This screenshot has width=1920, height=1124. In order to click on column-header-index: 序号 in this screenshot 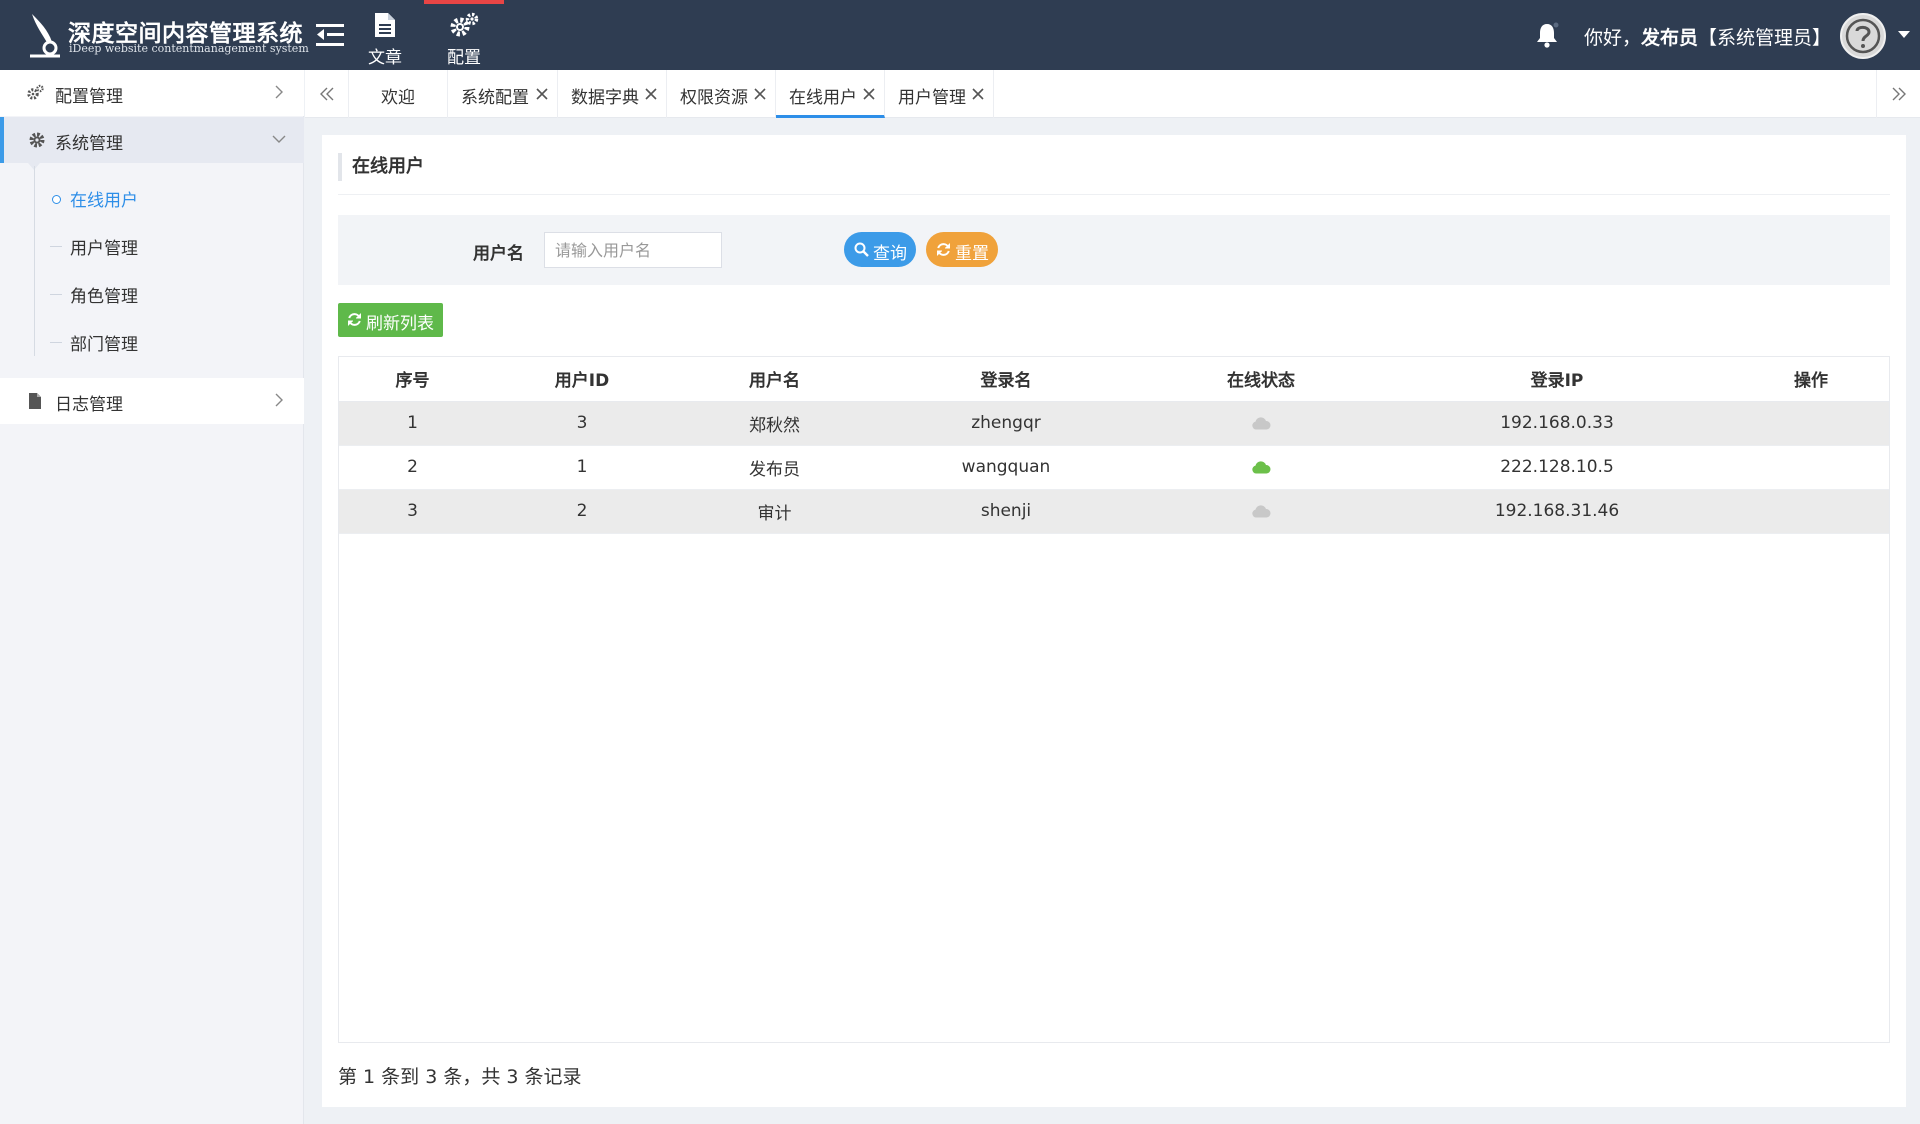, I will do `click(412, 379)`.